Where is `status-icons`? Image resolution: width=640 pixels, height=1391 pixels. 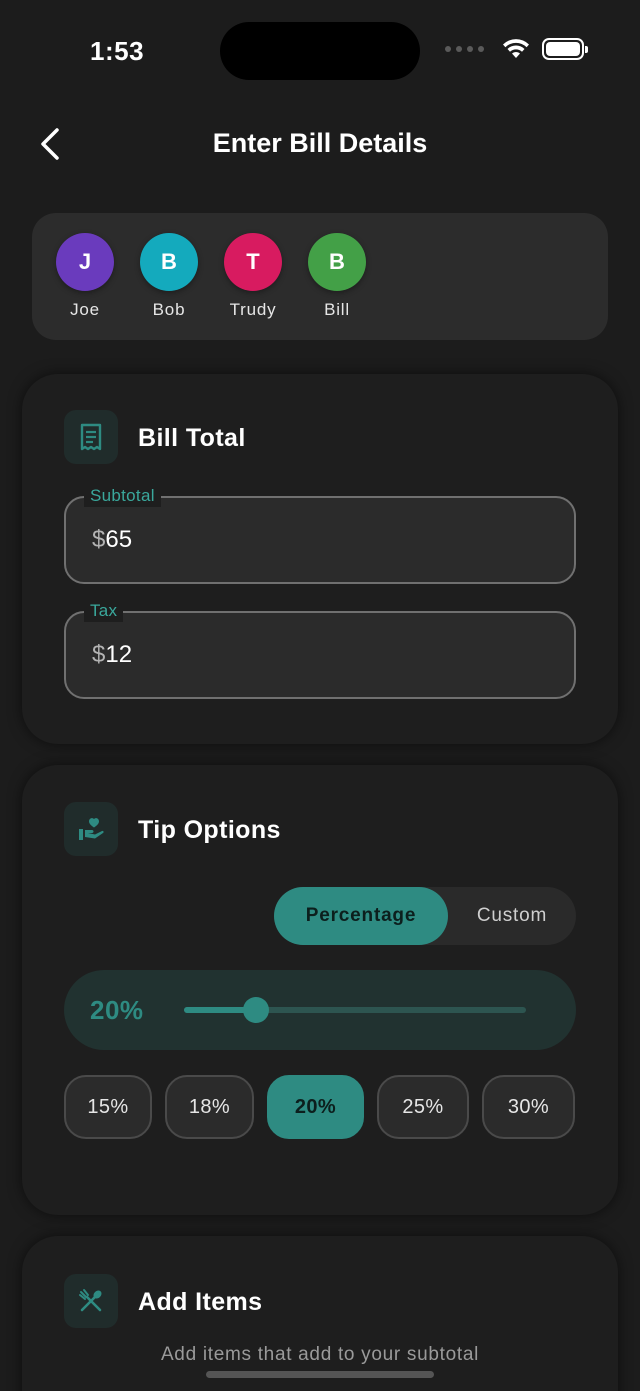 status-icons is located at coordinates (516, 49).